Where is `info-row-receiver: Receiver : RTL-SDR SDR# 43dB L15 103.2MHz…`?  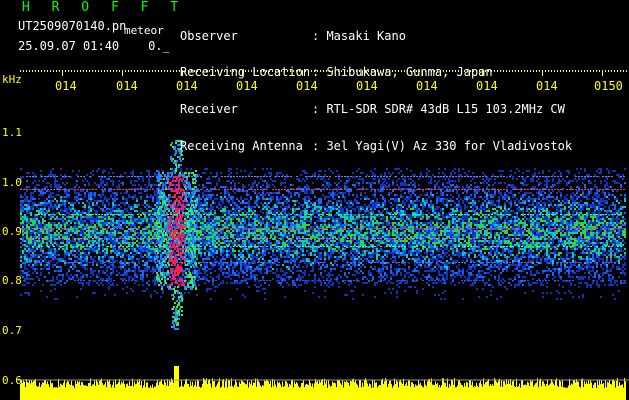 info-row-receiver: Receiver : RTL-SDR SDR# 43dB L15 103.2MHz… is located at coordinates (376, 109).